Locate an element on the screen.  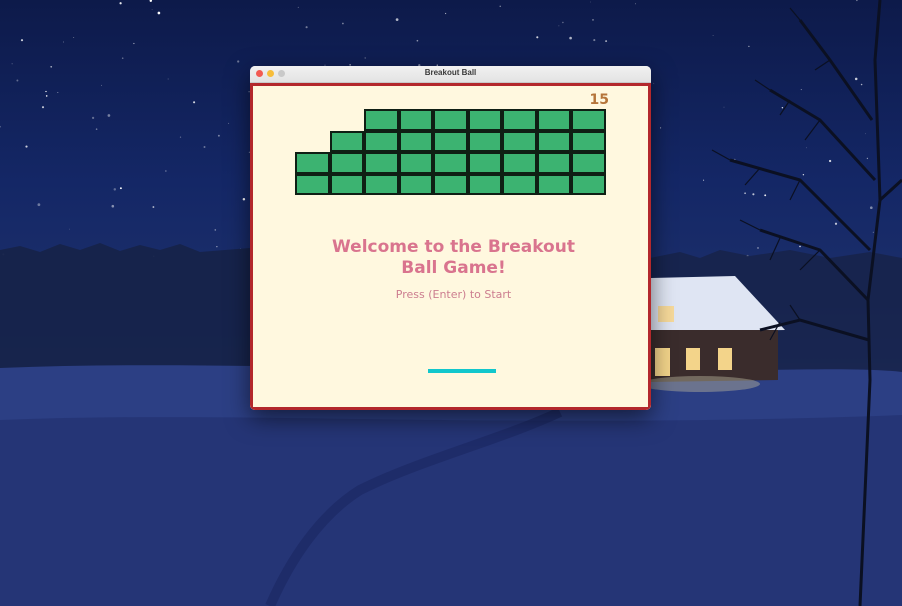
welcome-line-1: Welcome to the Breakout is located at coordinates (453, 247).